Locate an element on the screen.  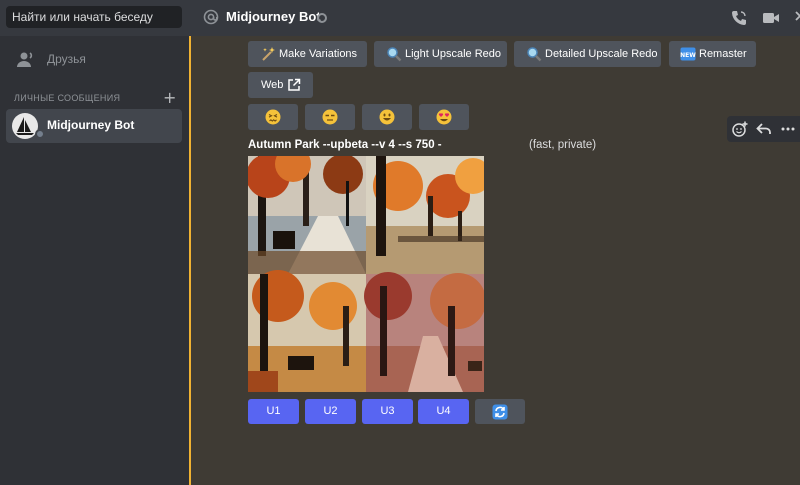
generated-image-grid is located at coordinates (366, 274).